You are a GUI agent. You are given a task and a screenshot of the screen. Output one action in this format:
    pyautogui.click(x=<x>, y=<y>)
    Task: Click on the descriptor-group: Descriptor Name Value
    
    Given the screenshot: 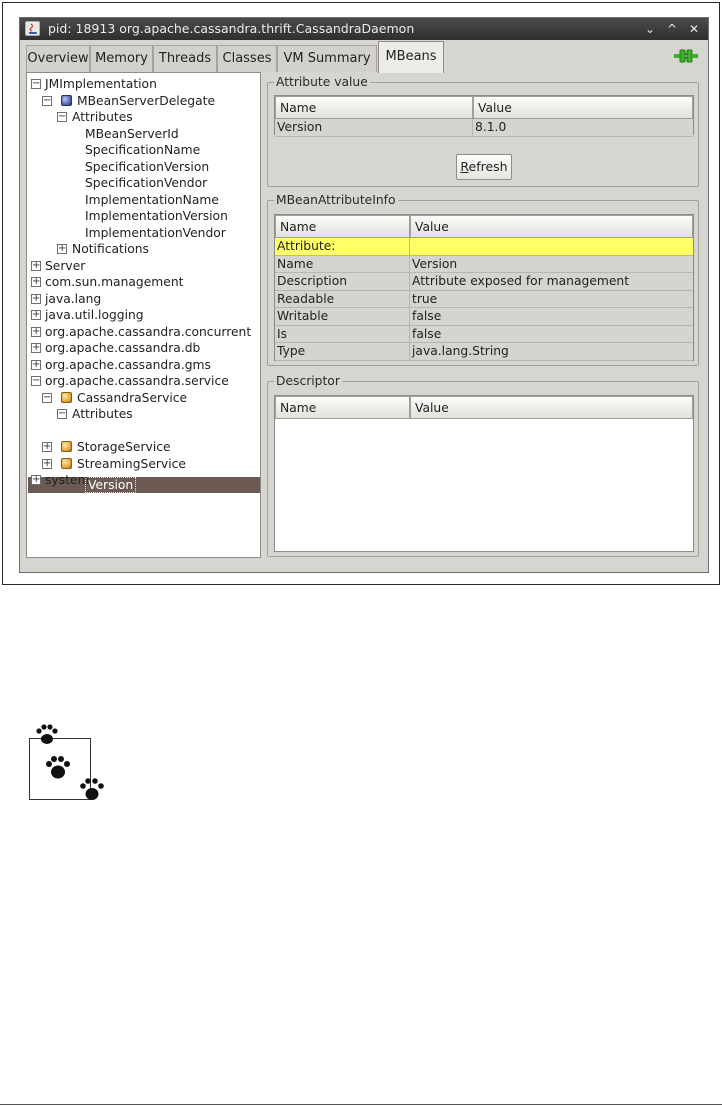 What is the action you would take?
    pyautogui.click(x=483, y=465)
    